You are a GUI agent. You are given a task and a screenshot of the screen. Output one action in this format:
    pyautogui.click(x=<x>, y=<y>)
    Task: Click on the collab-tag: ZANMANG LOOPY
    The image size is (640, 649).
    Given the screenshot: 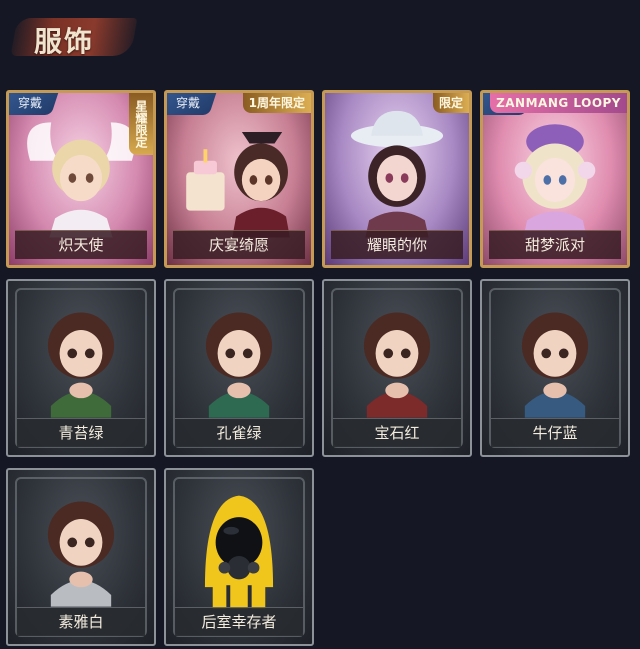 What is the action you would take?
    pyautogui.click(x=558, y=103)
    